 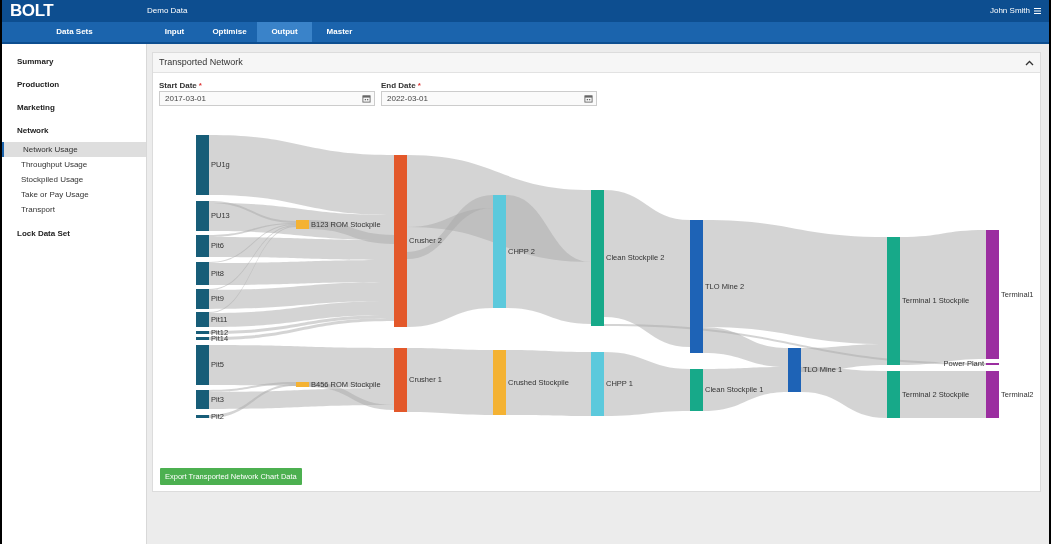 What do you see at coordinates (74, 209) in the screenshot?
I see `sidebar-subitem: Transport` at bounding box center [74, 209].